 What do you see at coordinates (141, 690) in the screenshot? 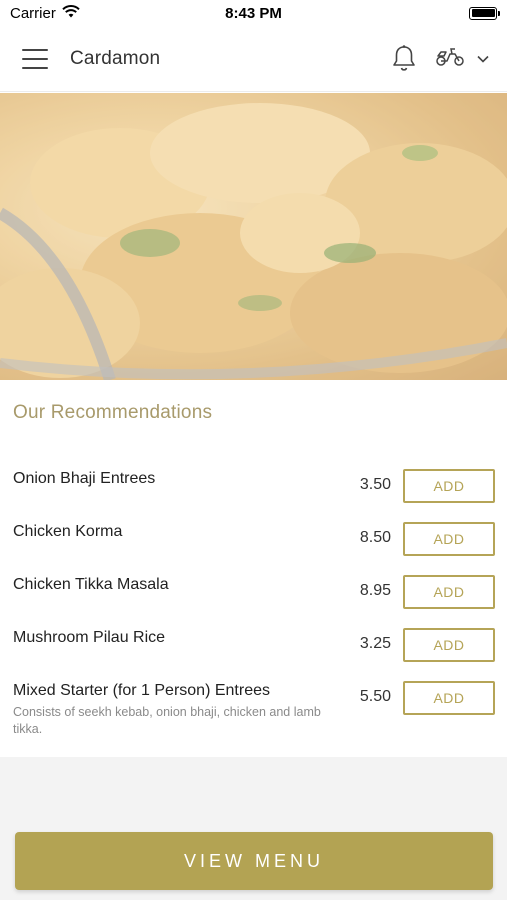
I see `item-name: Mixed Starter (for 1 Person) Entrees` at bounding box center [141, 690].